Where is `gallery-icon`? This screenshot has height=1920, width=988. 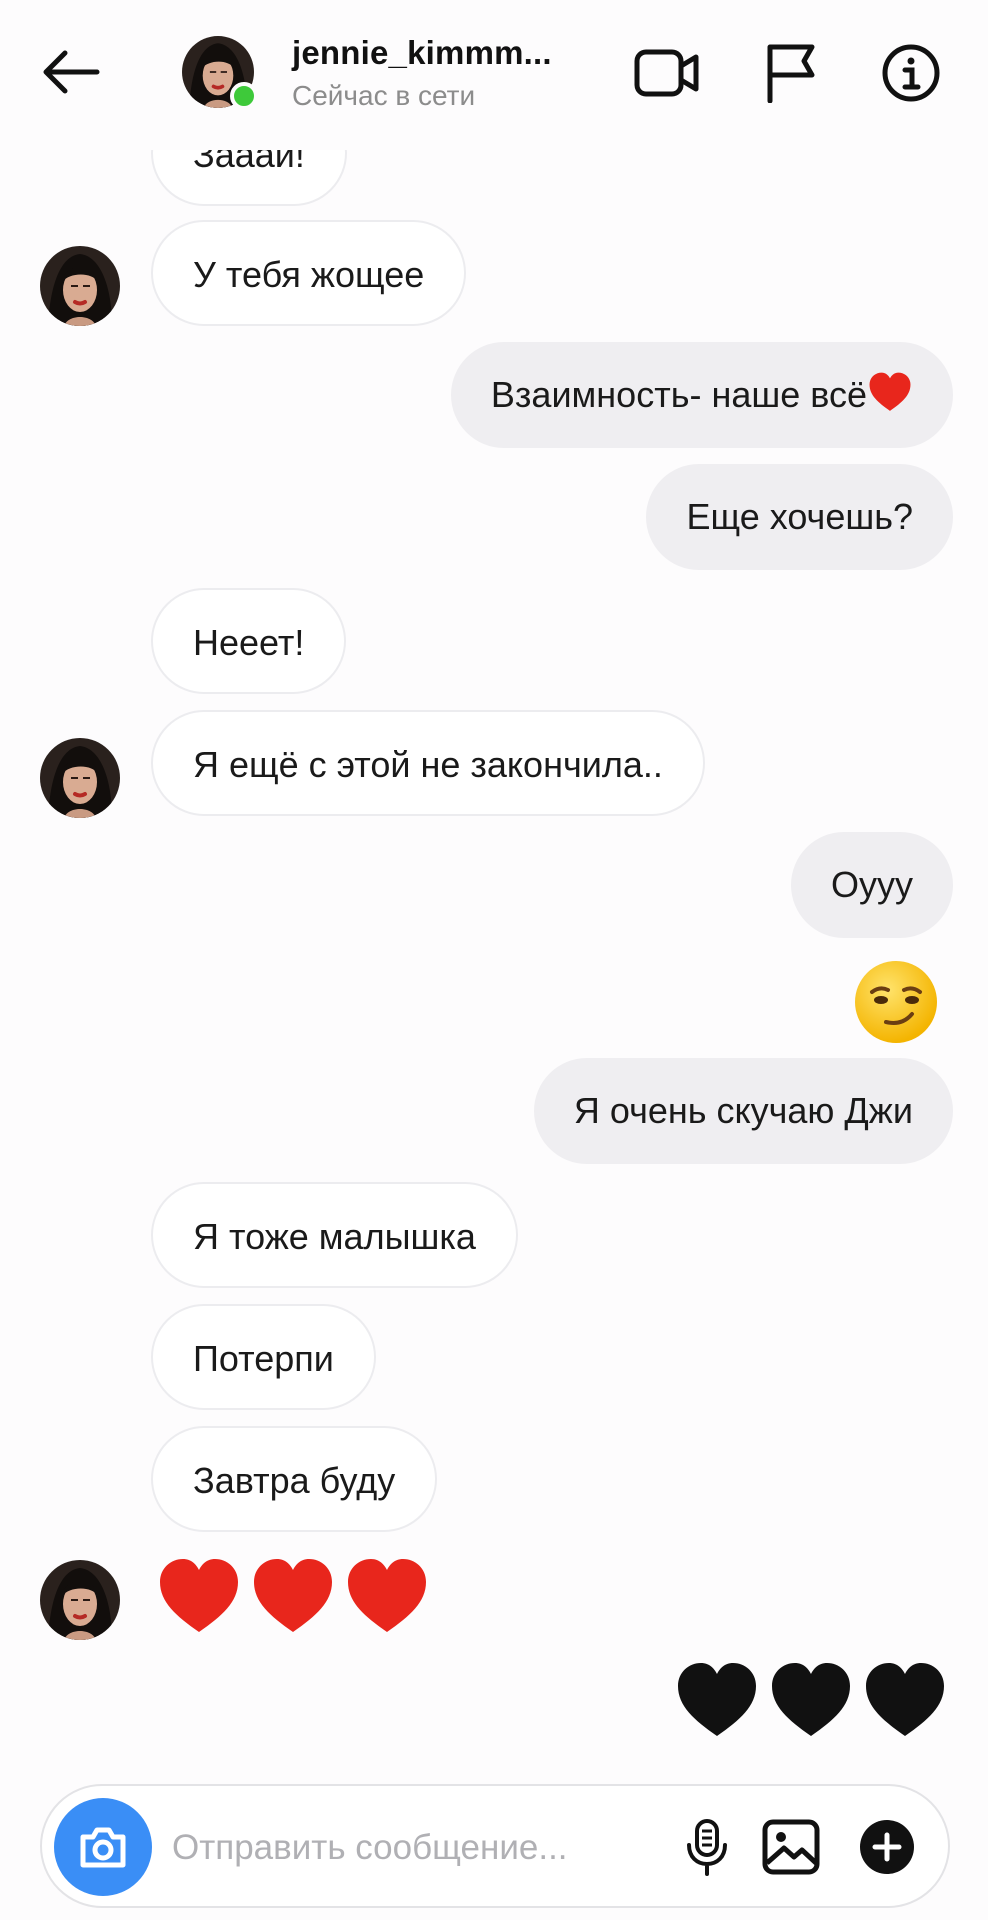
gallery-icon is located at coordinates (791, 1847).